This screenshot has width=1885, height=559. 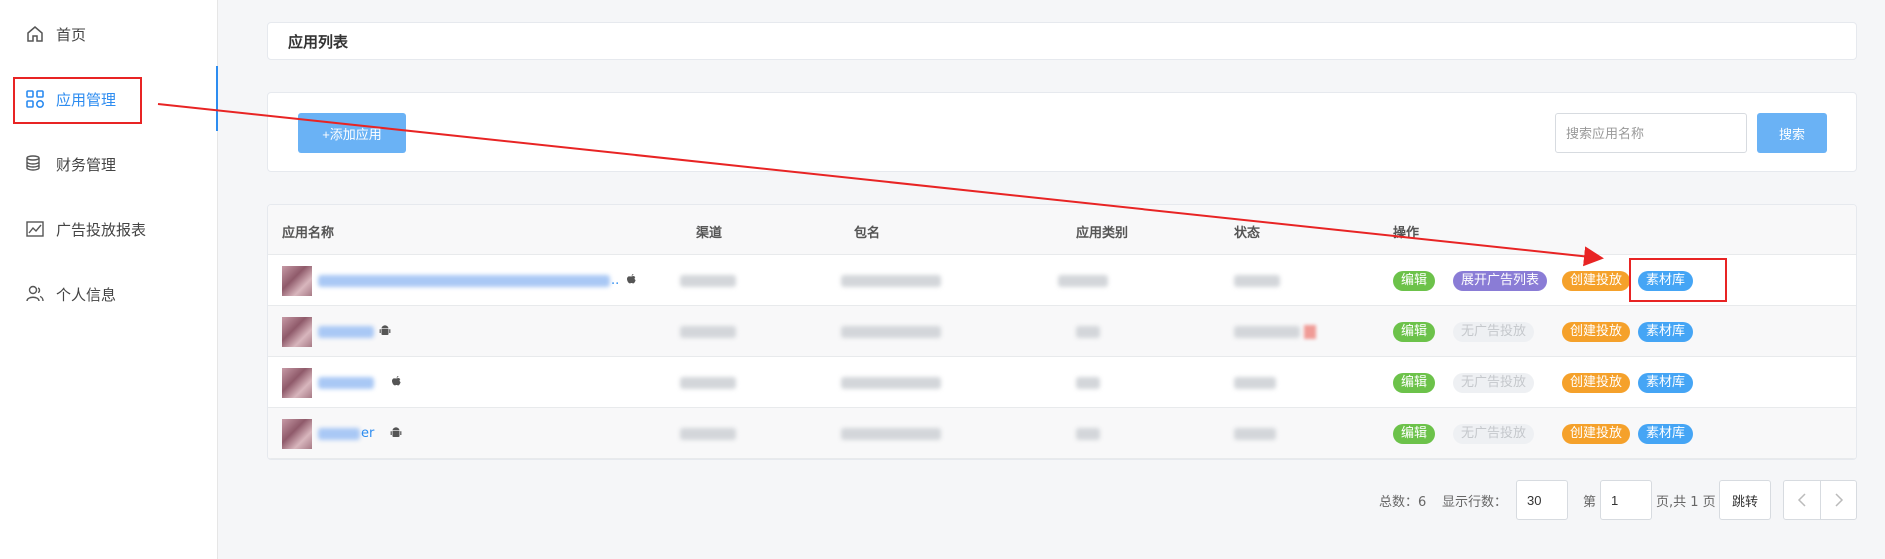 I want to click on total-count: 总数：6, so click(x=1403, y=502).